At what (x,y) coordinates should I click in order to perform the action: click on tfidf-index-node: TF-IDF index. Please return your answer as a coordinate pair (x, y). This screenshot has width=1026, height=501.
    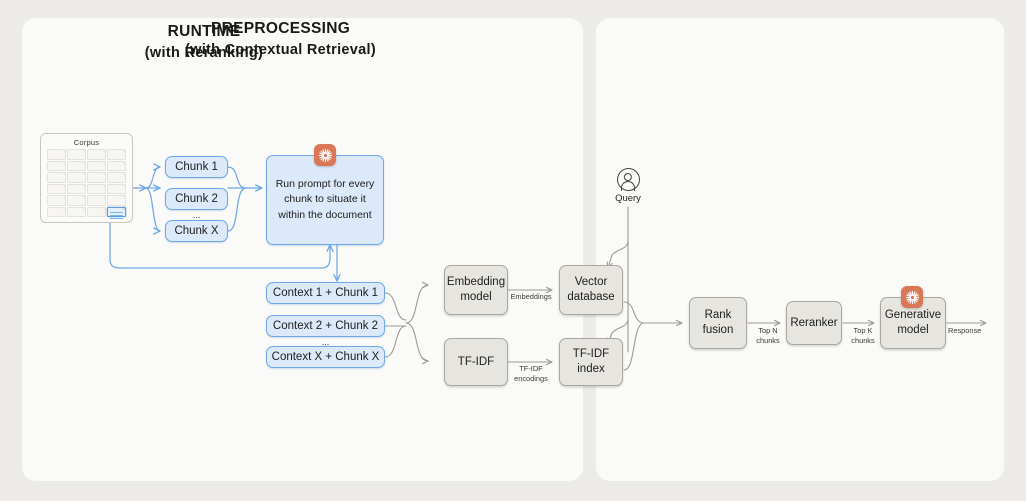
    Looking at the image, I should click on (591, 362).